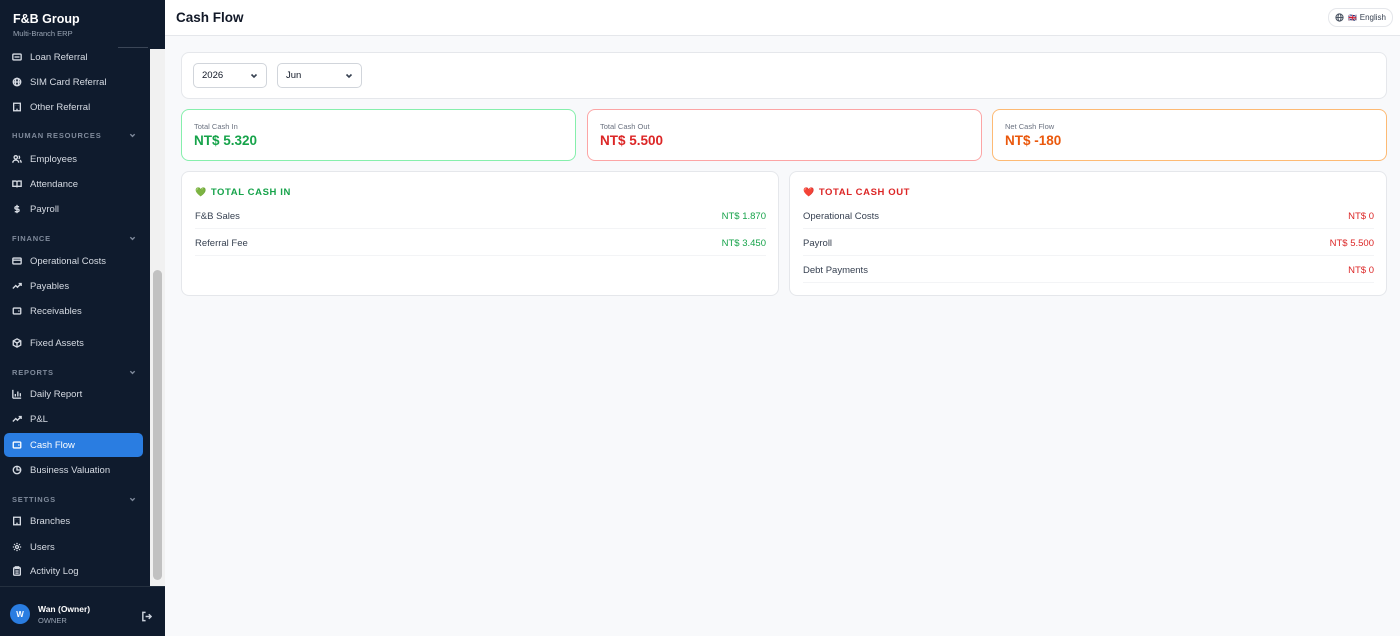  What do you see at coordinates (73, 547) in the screenshot?
I see `sidebar-item-users: Users` at bounding box center [73, 547].